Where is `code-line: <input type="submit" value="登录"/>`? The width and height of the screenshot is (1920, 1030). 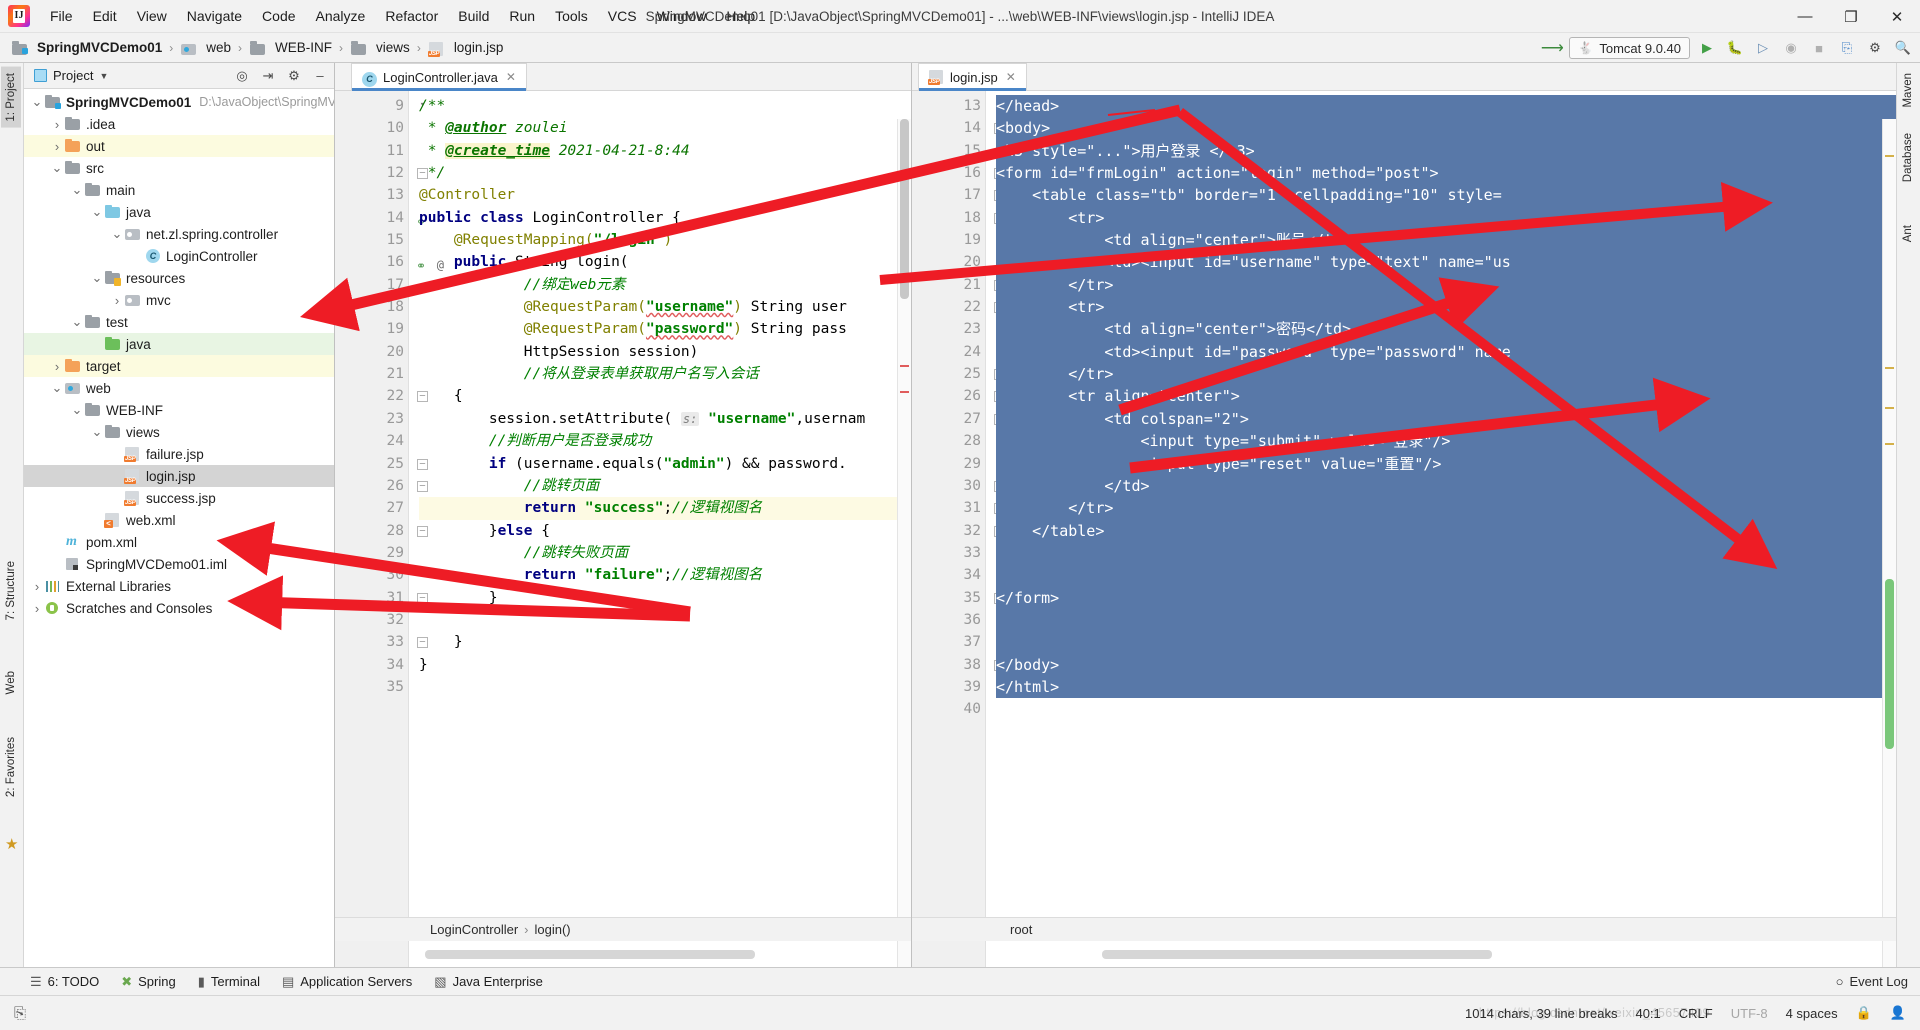
code-line: <input type="submit" value="登录"/> is located at coordinates (1446, 441).